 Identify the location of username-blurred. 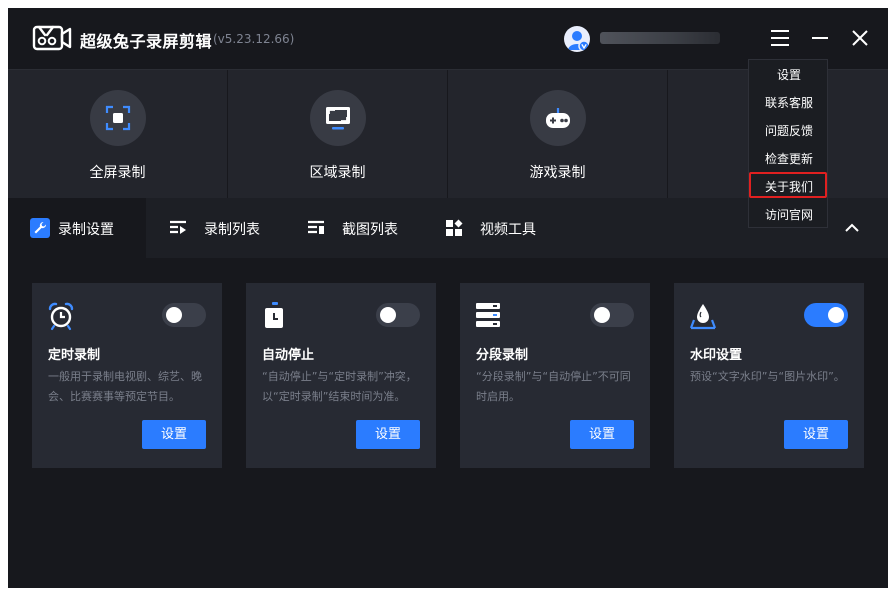
(660, 38).